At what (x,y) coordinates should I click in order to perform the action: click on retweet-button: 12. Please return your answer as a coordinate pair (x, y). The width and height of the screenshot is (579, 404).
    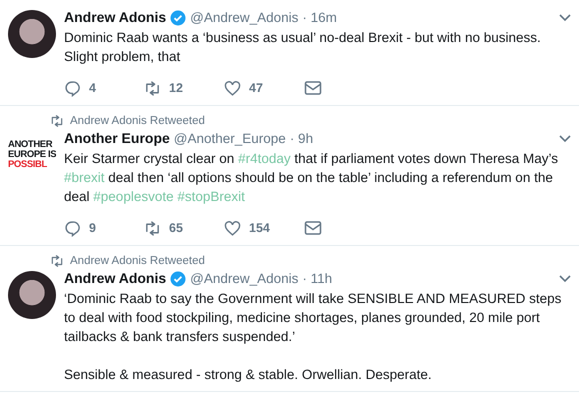
    Looking at the image, I should click on (184, 88).